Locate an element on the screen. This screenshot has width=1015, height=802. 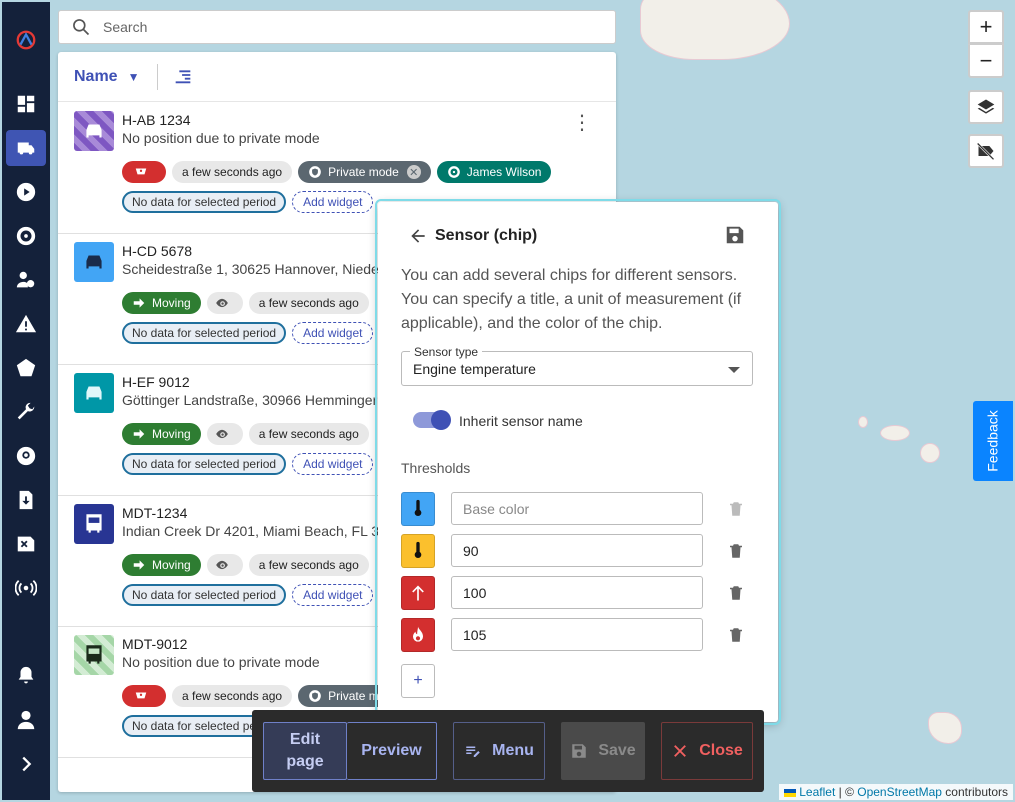
sidebar-expand is located at coordinates (26, 764).